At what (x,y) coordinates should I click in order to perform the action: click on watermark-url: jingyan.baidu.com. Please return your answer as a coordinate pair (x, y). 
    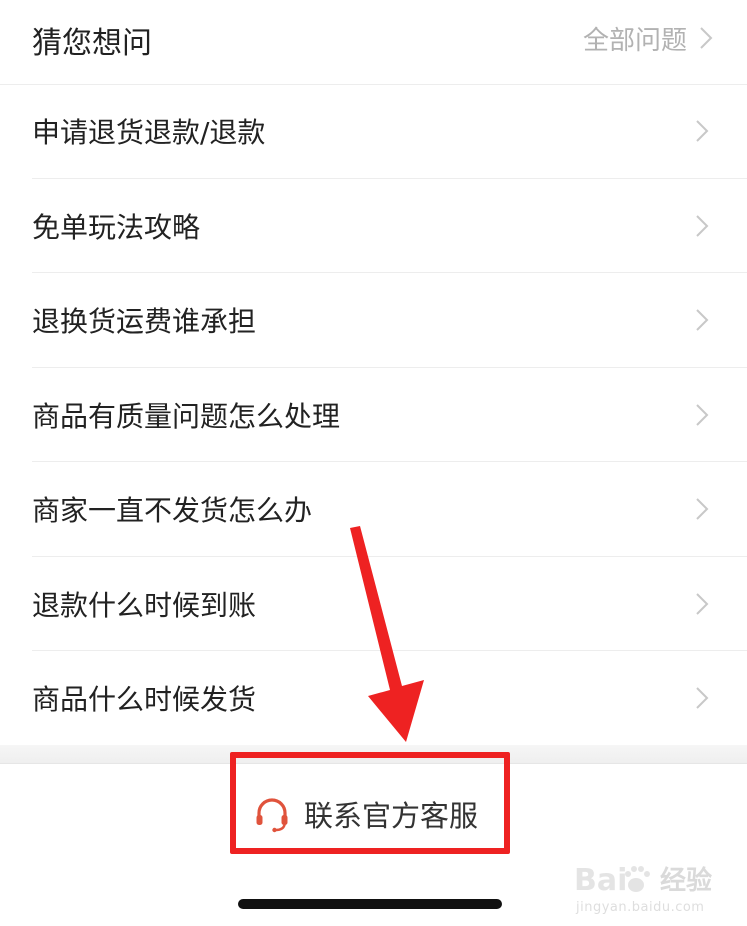
    Looking at the image, I should click on (640, 907).